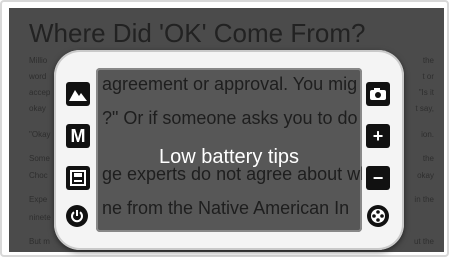 The width and height of the screenshot is (449, 257). Describe the element at coordinates (424, 108) in the screenshot. I see `article-line: t say,` at that location.